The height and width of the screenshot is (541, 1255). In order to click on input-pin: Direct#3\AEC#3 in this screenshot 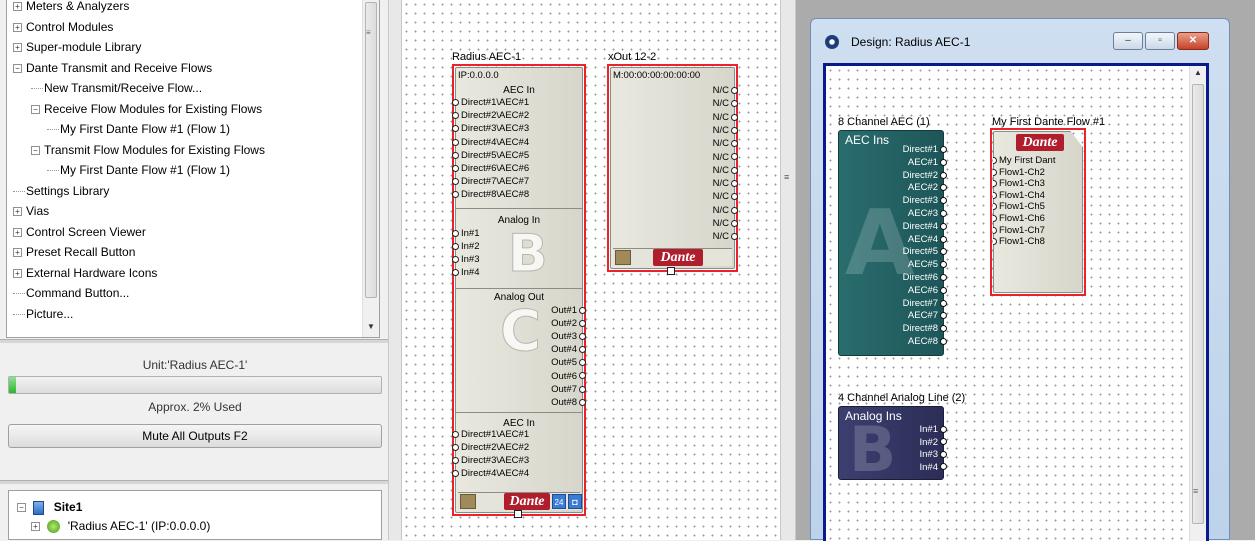, I will do `click(490, 129)`.